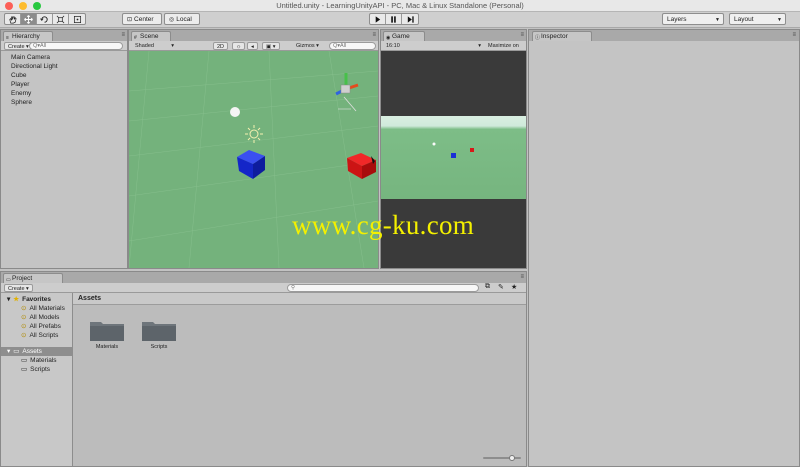 The height and width of the screenshot is (467, 800). I want to click on materials-folder-icon, so click(107, 330).